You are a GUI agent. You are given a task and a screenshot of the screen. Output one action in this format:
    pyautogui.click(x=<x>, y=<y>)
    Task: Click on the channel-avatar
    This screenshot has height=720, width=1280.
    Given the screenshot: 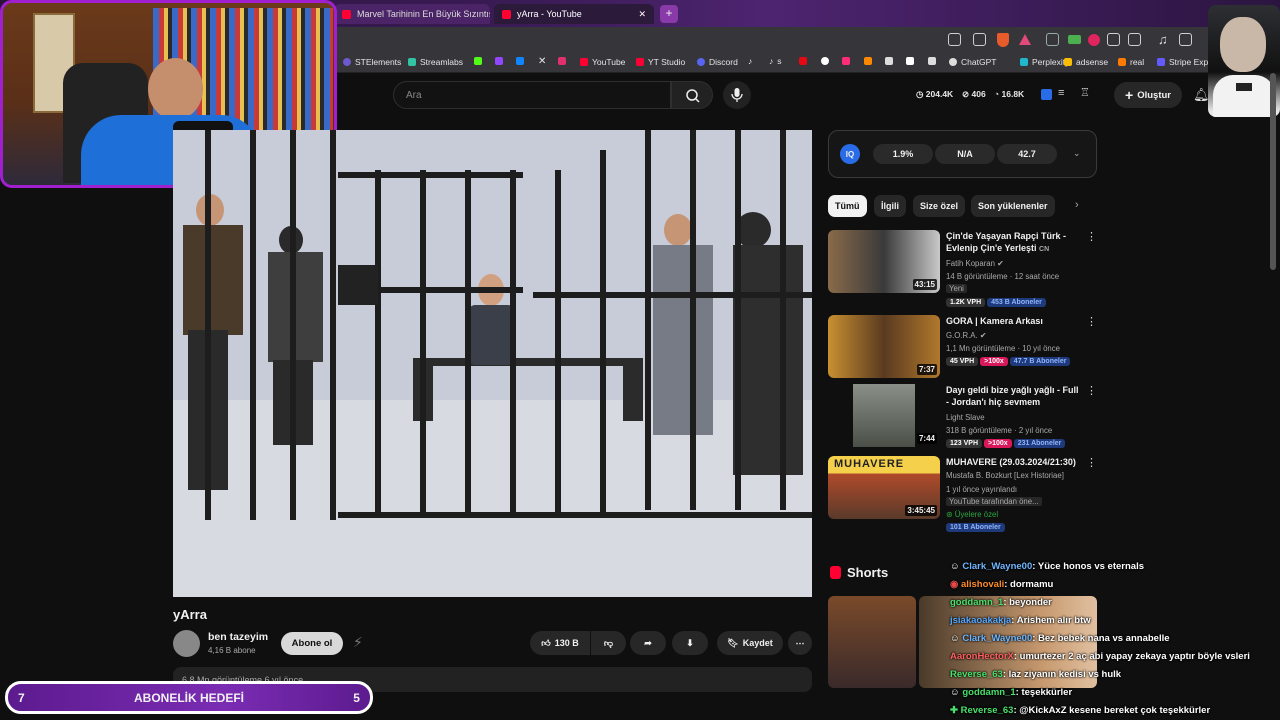 What is the action you would take?
    pyautogui.click(x=186, y=643)
    